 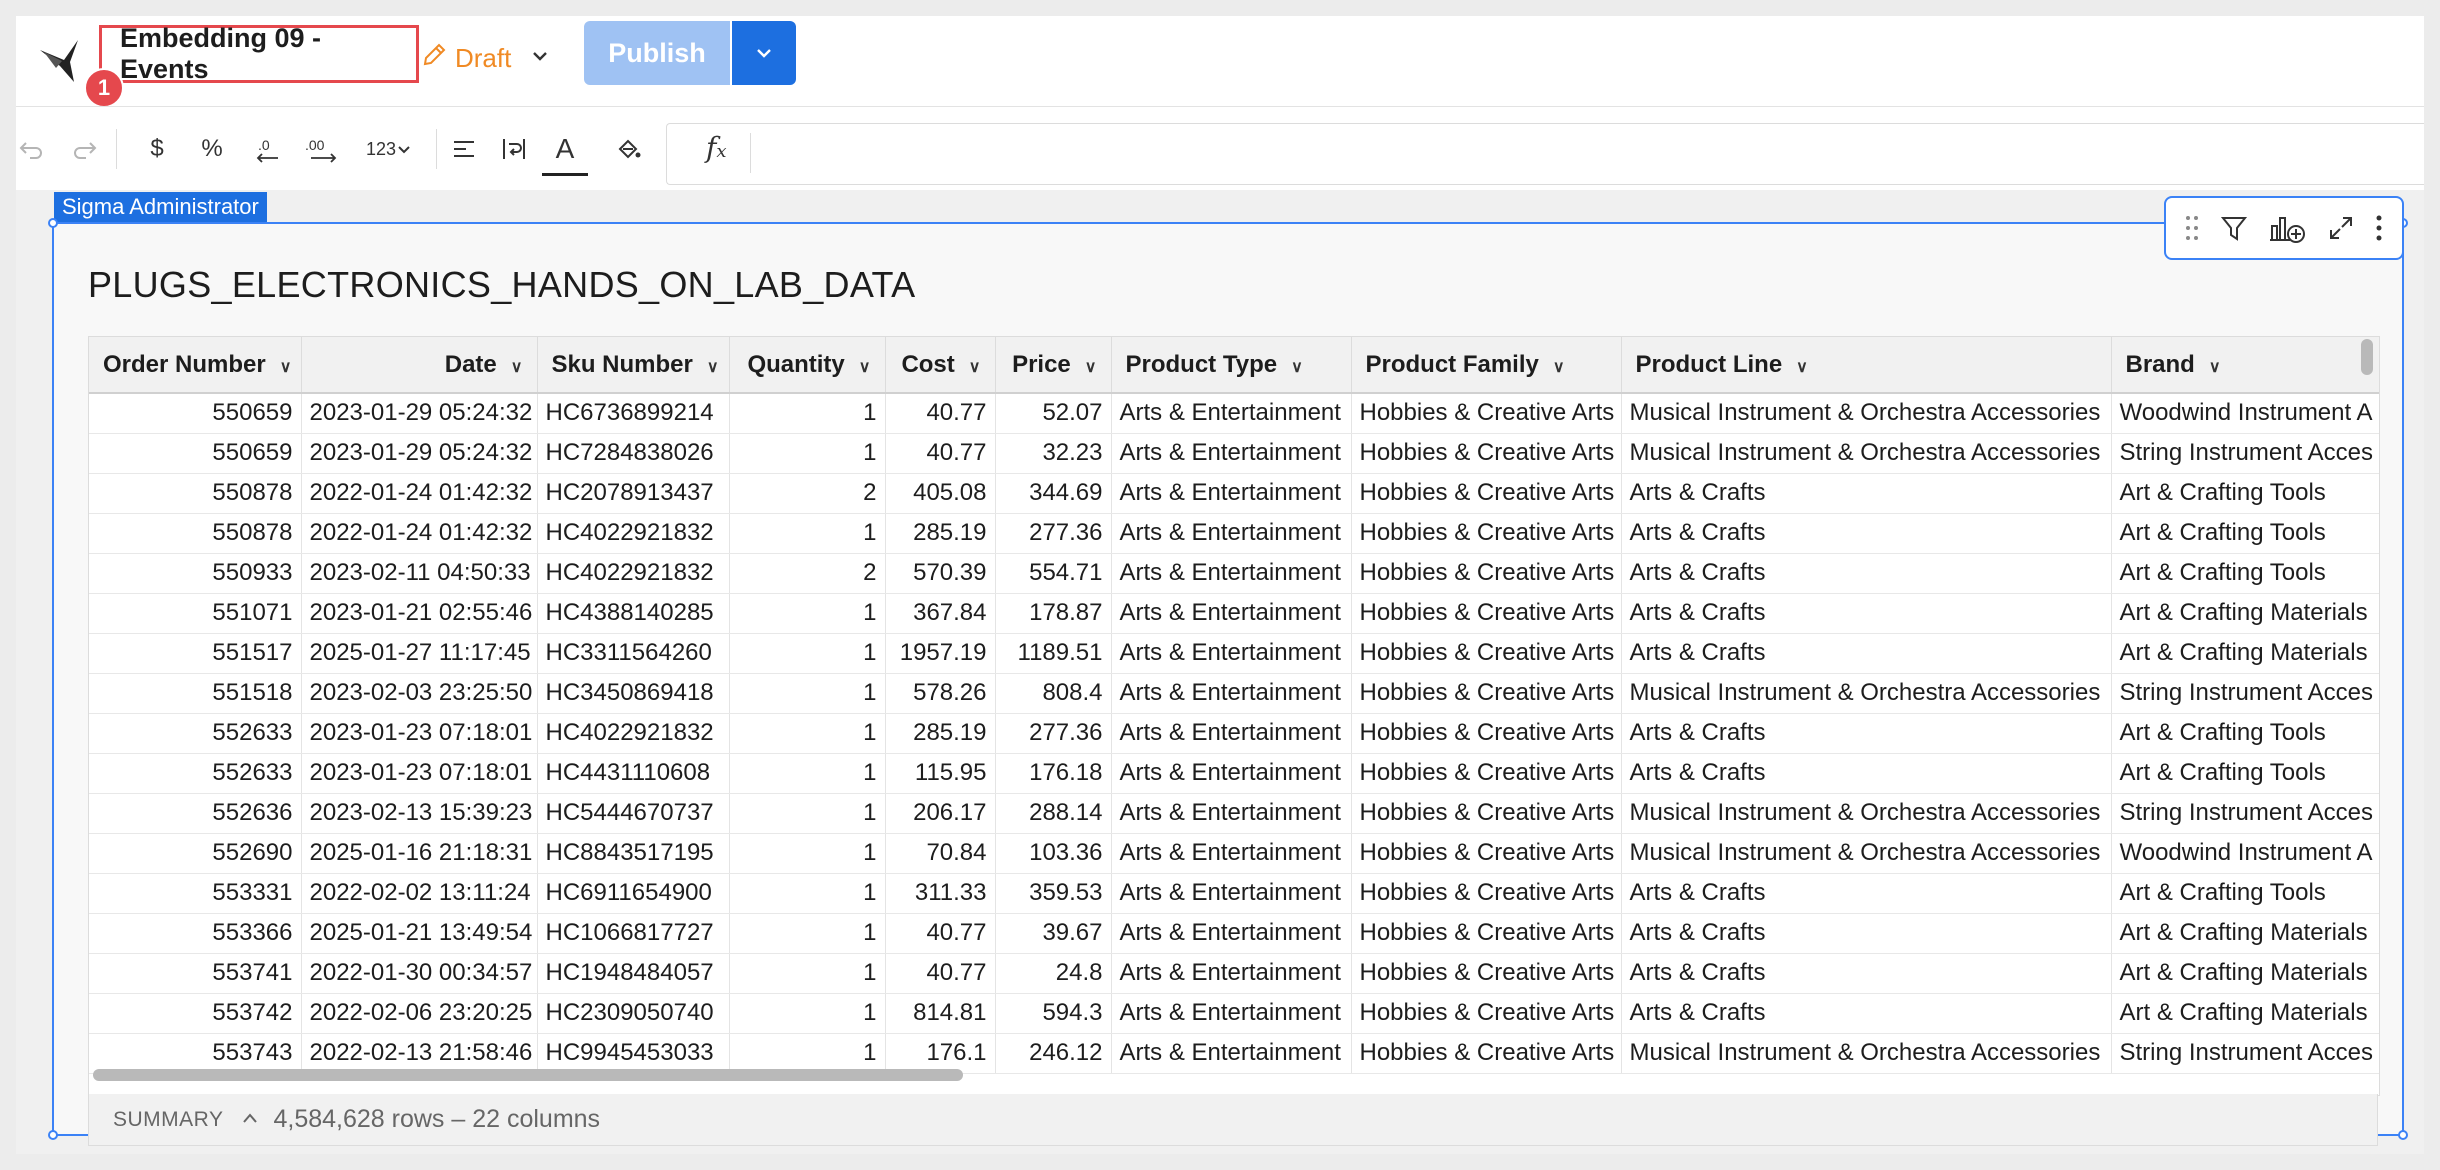 What do you see at coordinates (419, 413) in the screenshot?
I see `table-cell: 2023-01-29 05:24:32` at bounding box center [419, 413].